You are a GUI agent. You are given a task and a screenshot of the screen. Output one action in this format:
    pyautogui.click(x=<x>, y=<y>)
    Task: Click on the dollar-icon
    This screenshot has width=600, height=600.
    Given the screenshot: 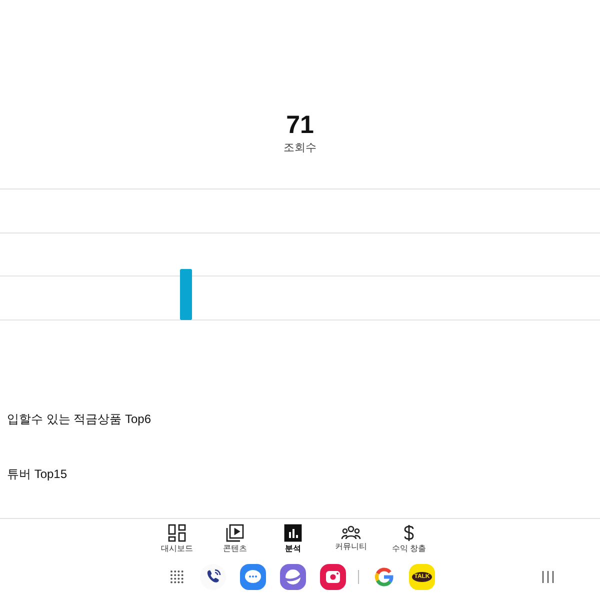 What is the action you would take?
    pyautogui.click(x=409, y=533)
    